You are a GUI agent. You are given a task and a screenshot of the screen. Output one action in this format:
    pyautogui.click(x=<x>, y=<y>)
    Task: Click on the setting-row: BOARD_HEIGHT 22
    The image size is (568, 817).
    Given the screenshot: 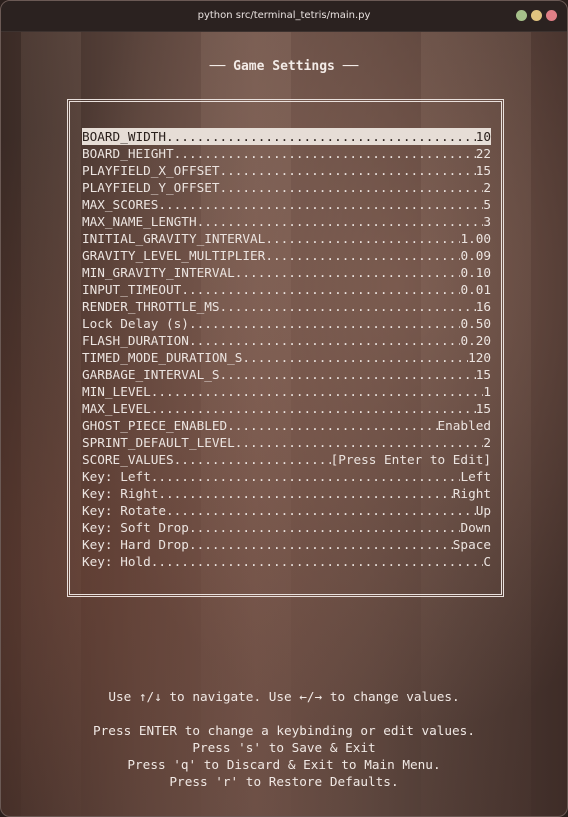 What is the action you would take?
    pyautogui.click(x=286, y=153)
    